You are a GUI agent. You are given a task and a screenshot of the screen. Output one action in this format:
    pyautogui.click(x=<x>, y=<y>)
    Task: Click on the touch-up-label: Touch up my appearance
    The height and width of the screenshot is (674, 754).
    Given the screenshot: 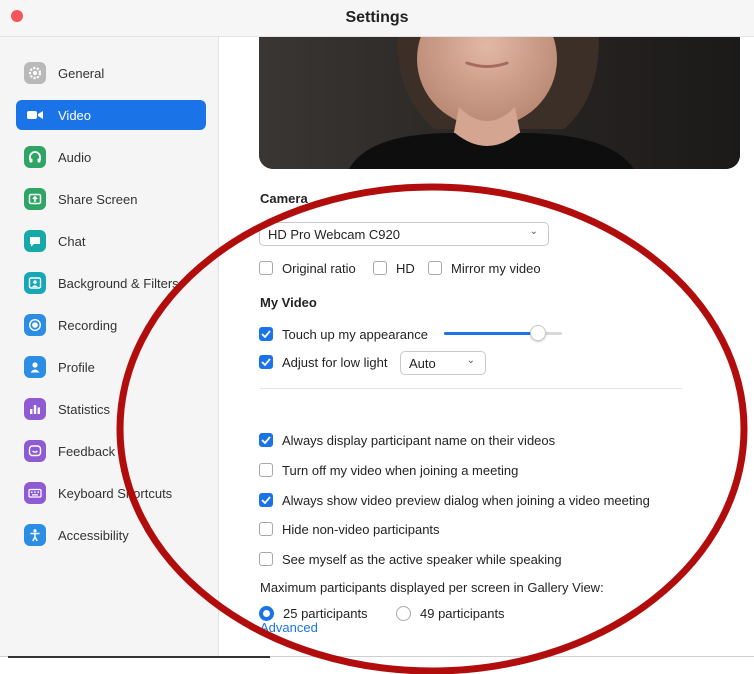 What is the action you would take?
    pyautogui.click(x=355, y=334)
    